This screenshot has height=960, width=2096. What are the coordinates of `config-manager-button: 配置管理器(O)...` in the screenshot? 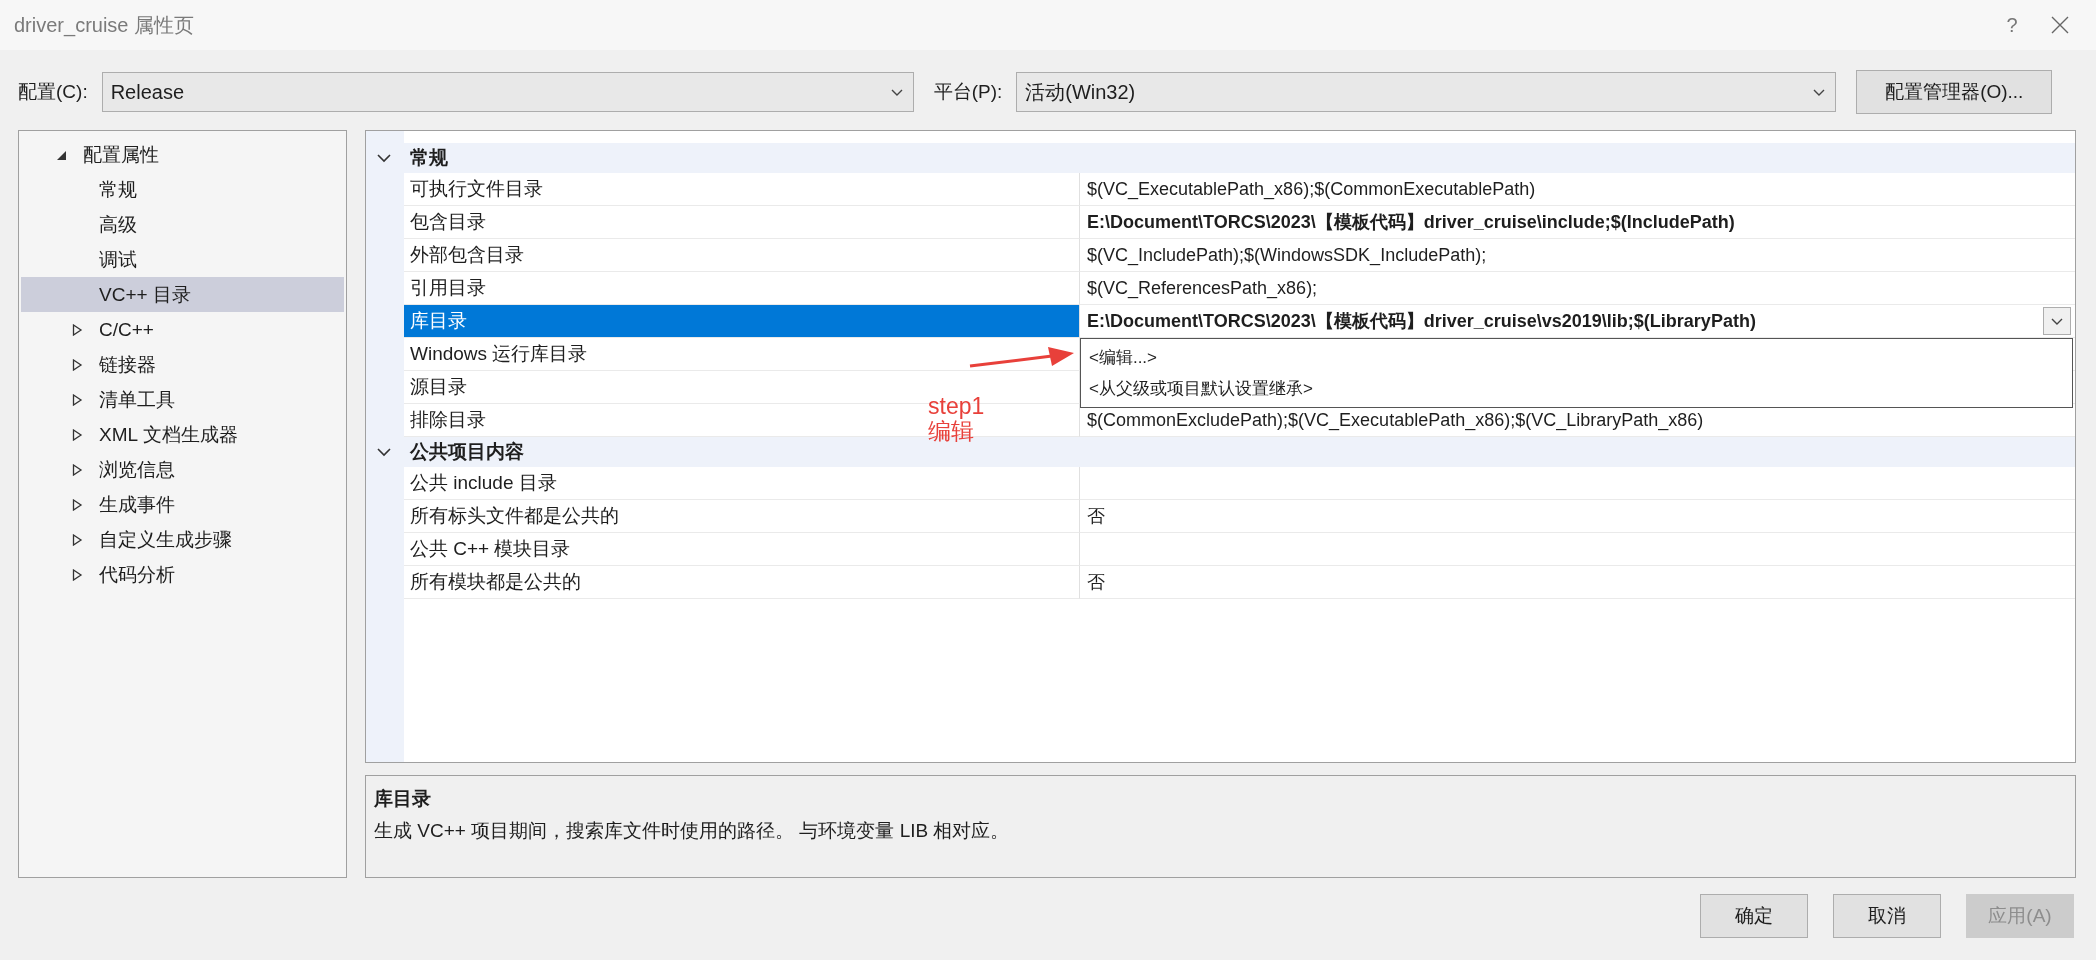 It's located at (1954, 92).